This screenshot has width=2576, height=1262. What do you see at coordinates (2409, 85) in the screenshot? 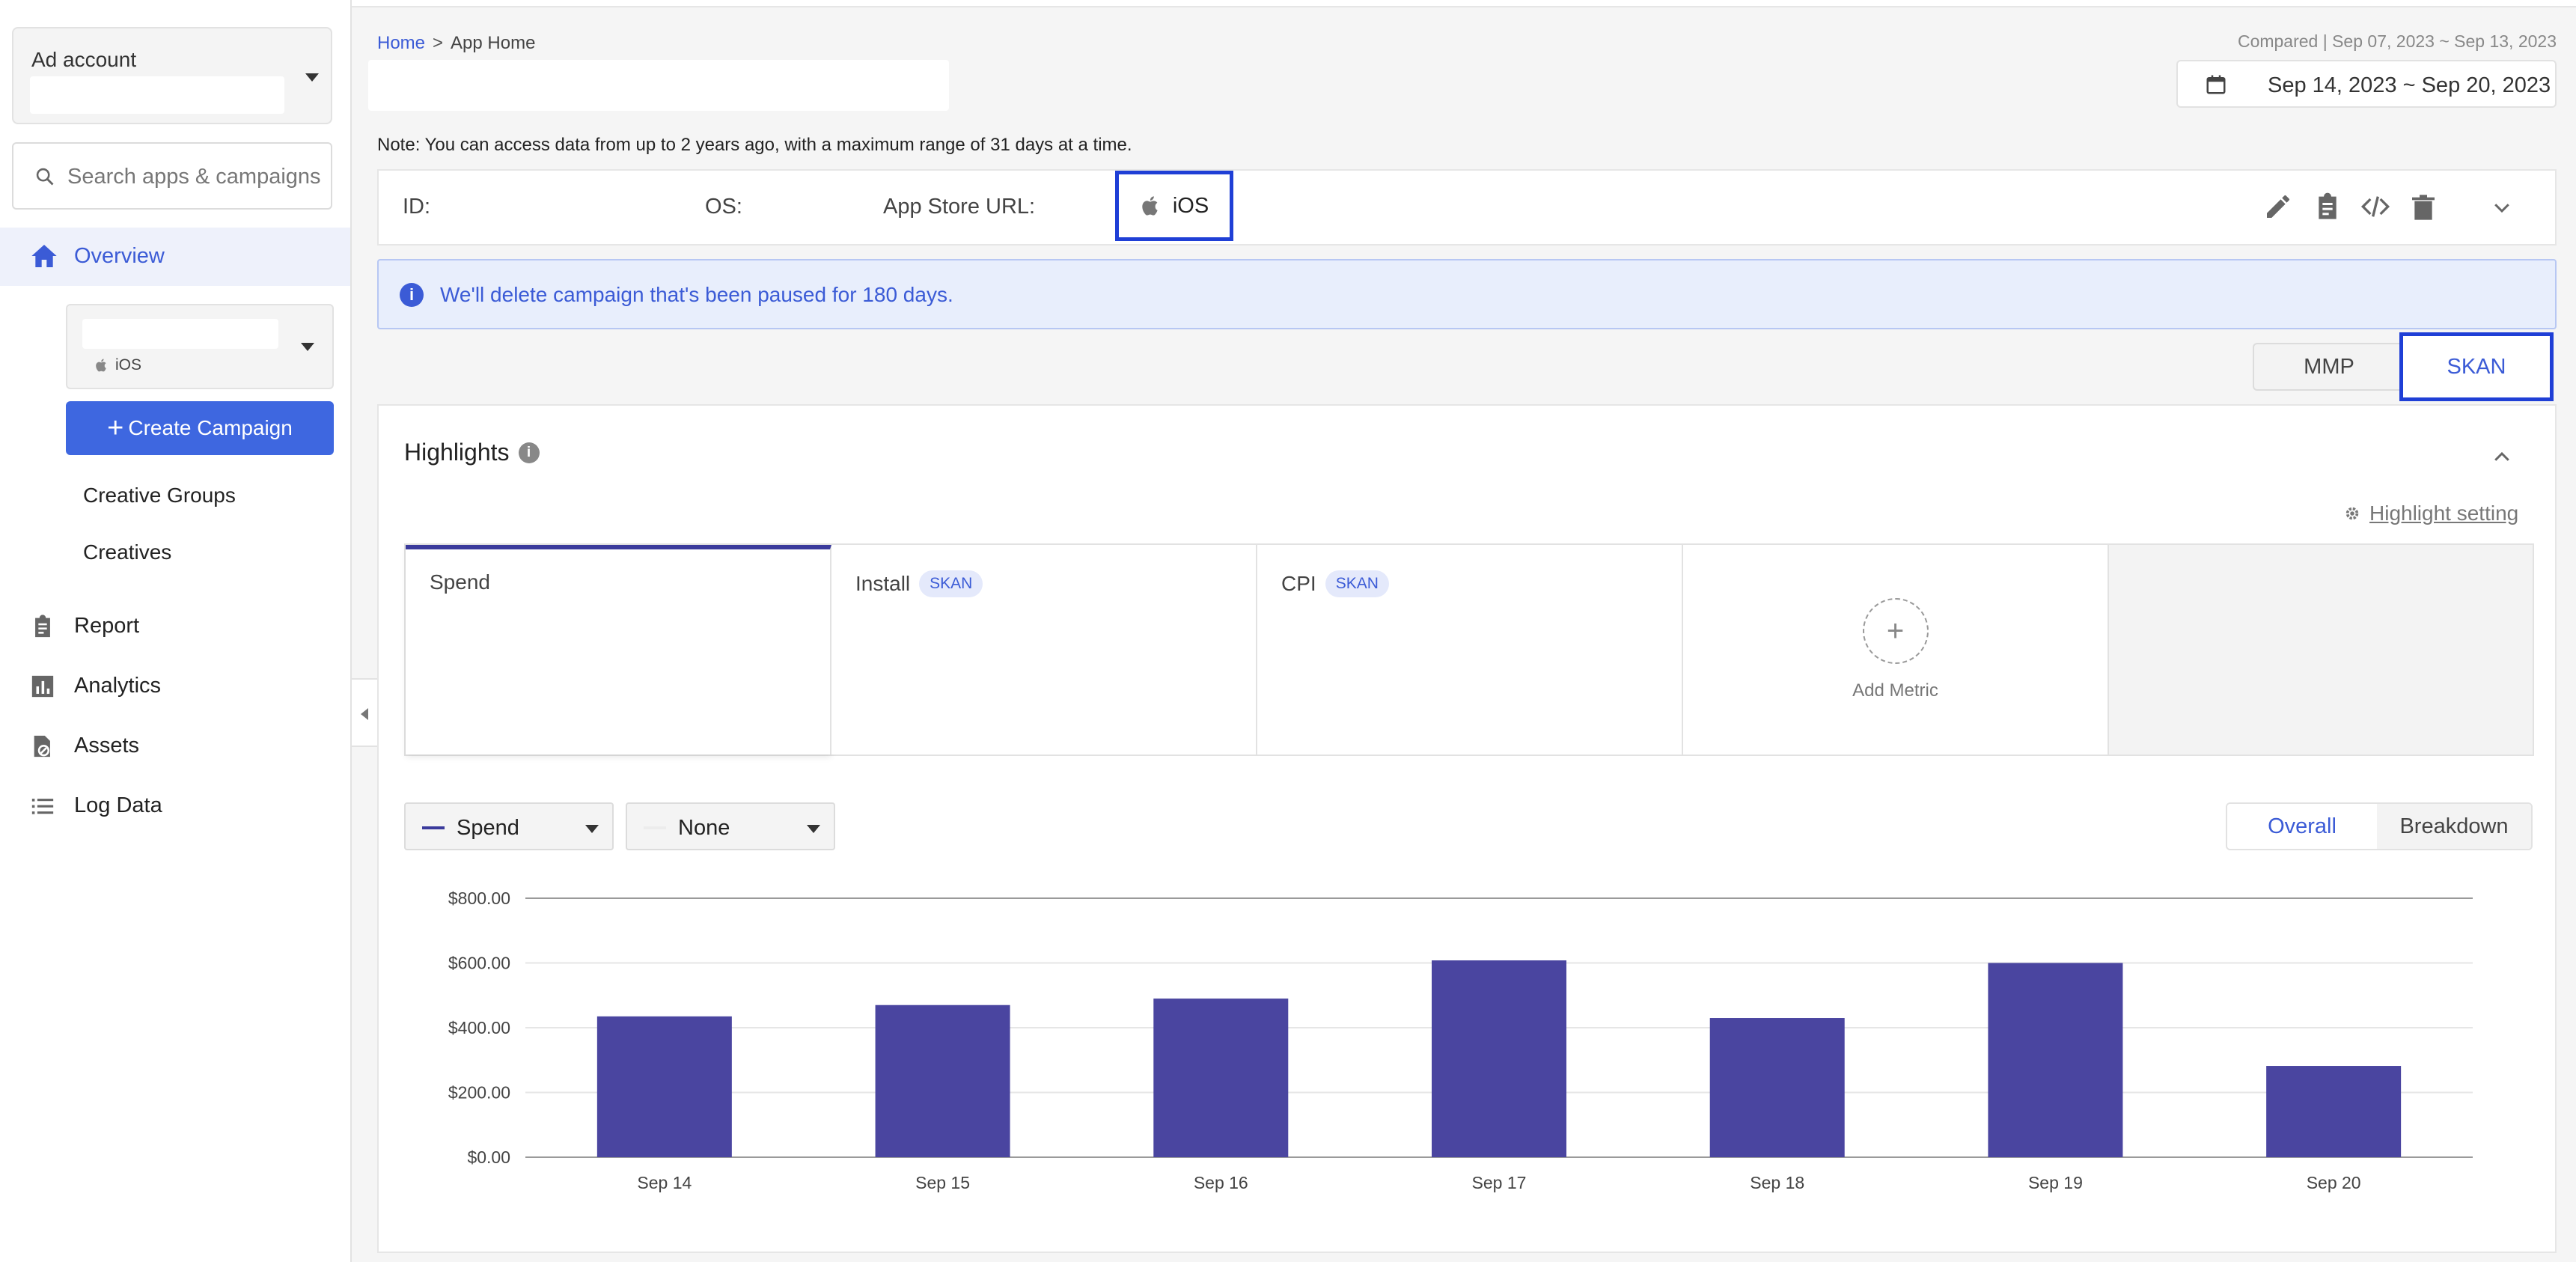
I see `date-range-value: Sep 14, 2023 ~ Sep 20, 2023` at bounding box center [2409, 85].